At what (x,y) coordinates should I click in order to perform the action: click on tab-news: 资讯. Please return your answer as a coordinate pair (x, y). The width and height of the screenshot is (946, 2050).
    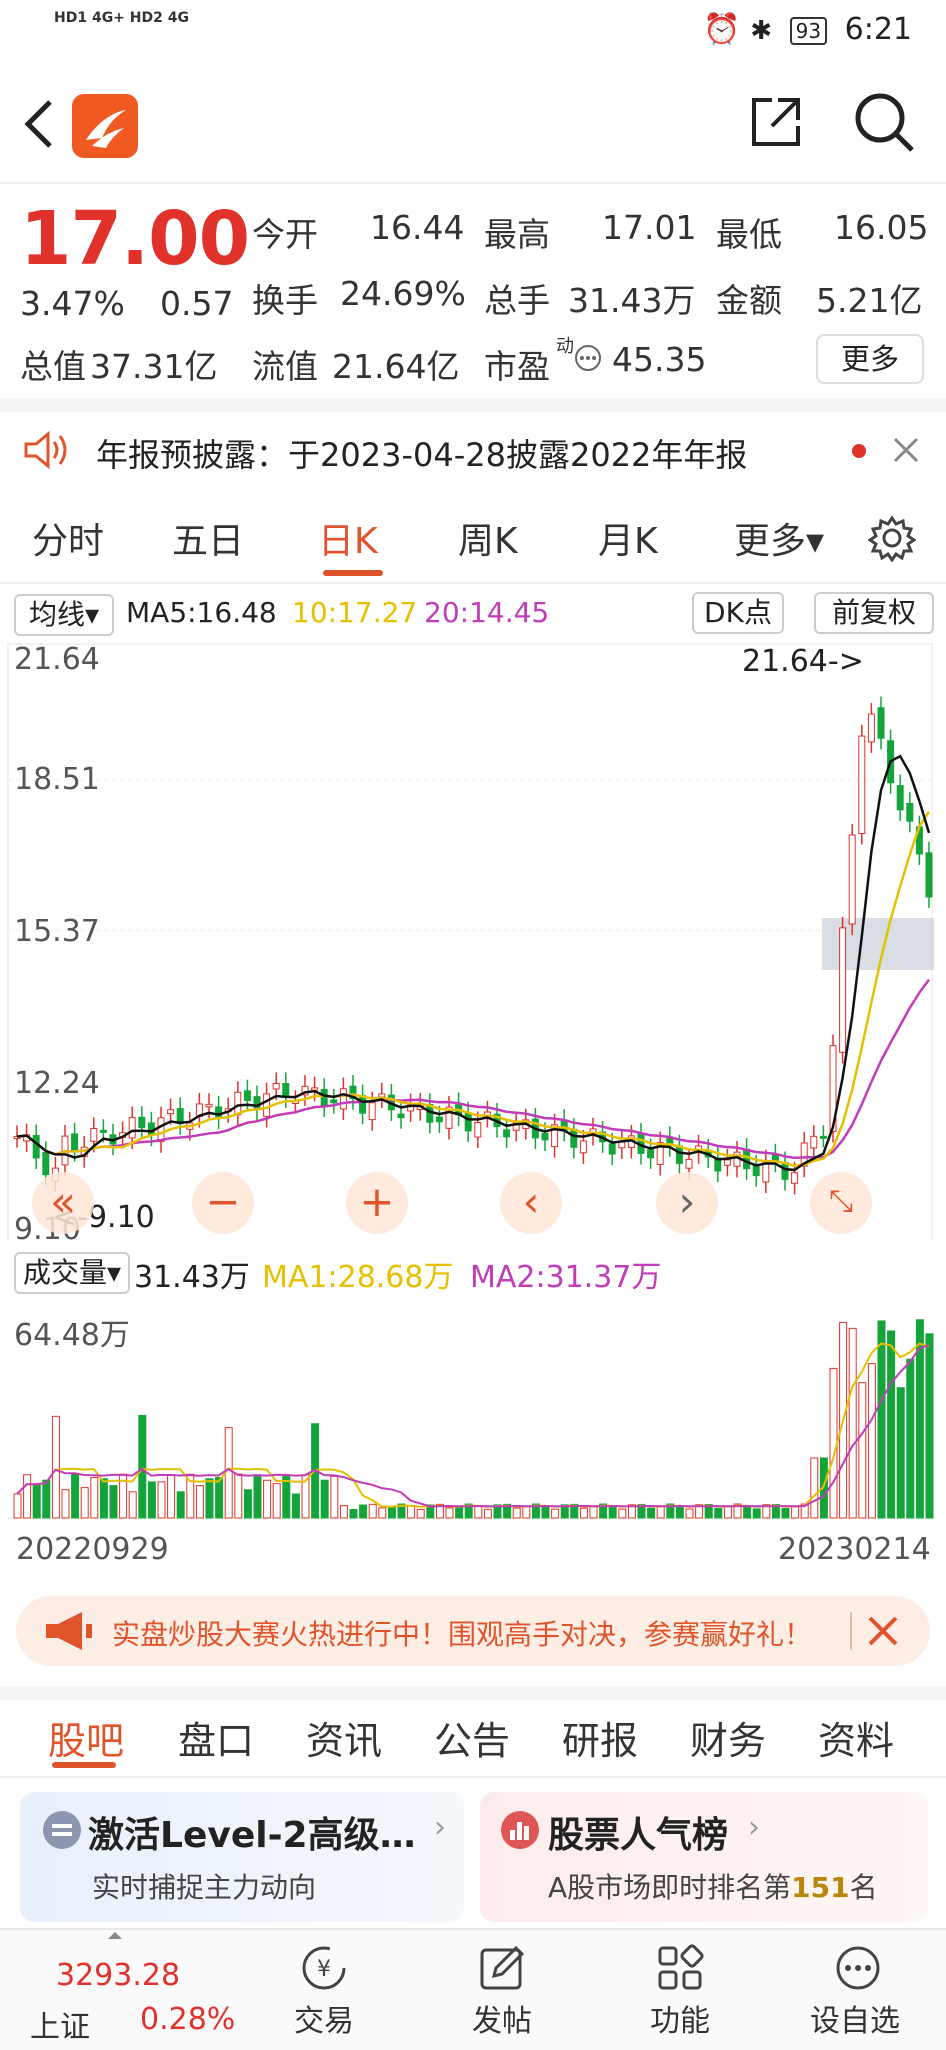
    Looking at the image, I should click on (344, 1737).